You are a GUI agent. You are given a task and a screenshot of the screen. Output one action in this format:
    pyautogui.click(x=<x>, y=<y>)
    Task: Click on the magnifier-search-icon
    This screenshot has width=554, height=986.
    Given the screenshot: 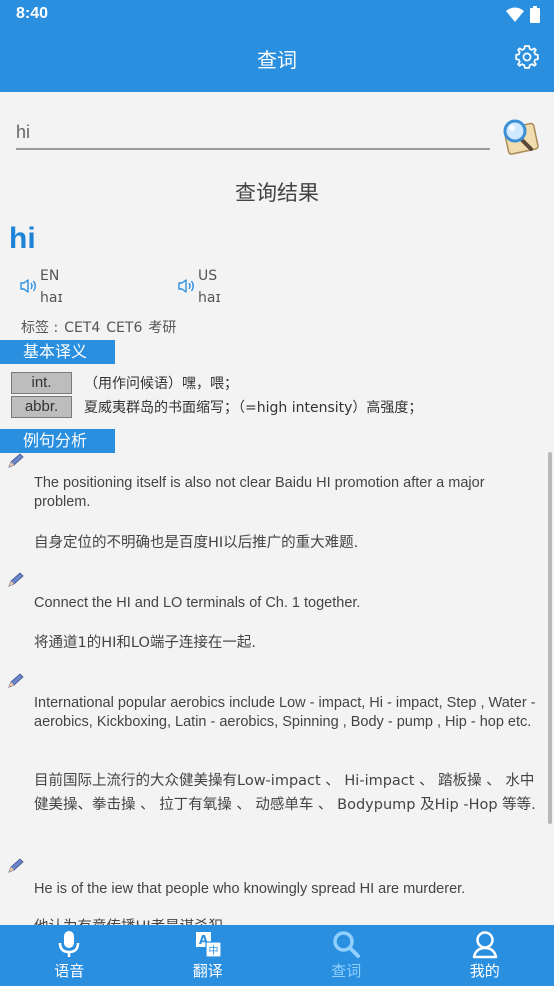 What is the action you would take?
    pyautogui.click(x=520, y=136)
    